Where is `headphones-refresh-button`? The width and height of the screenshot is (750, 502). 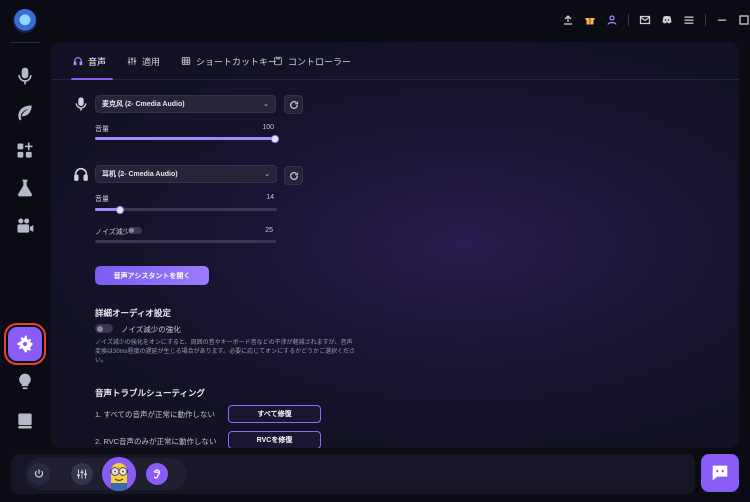 headphones-refresh-button is located at coordinates (293, 175).